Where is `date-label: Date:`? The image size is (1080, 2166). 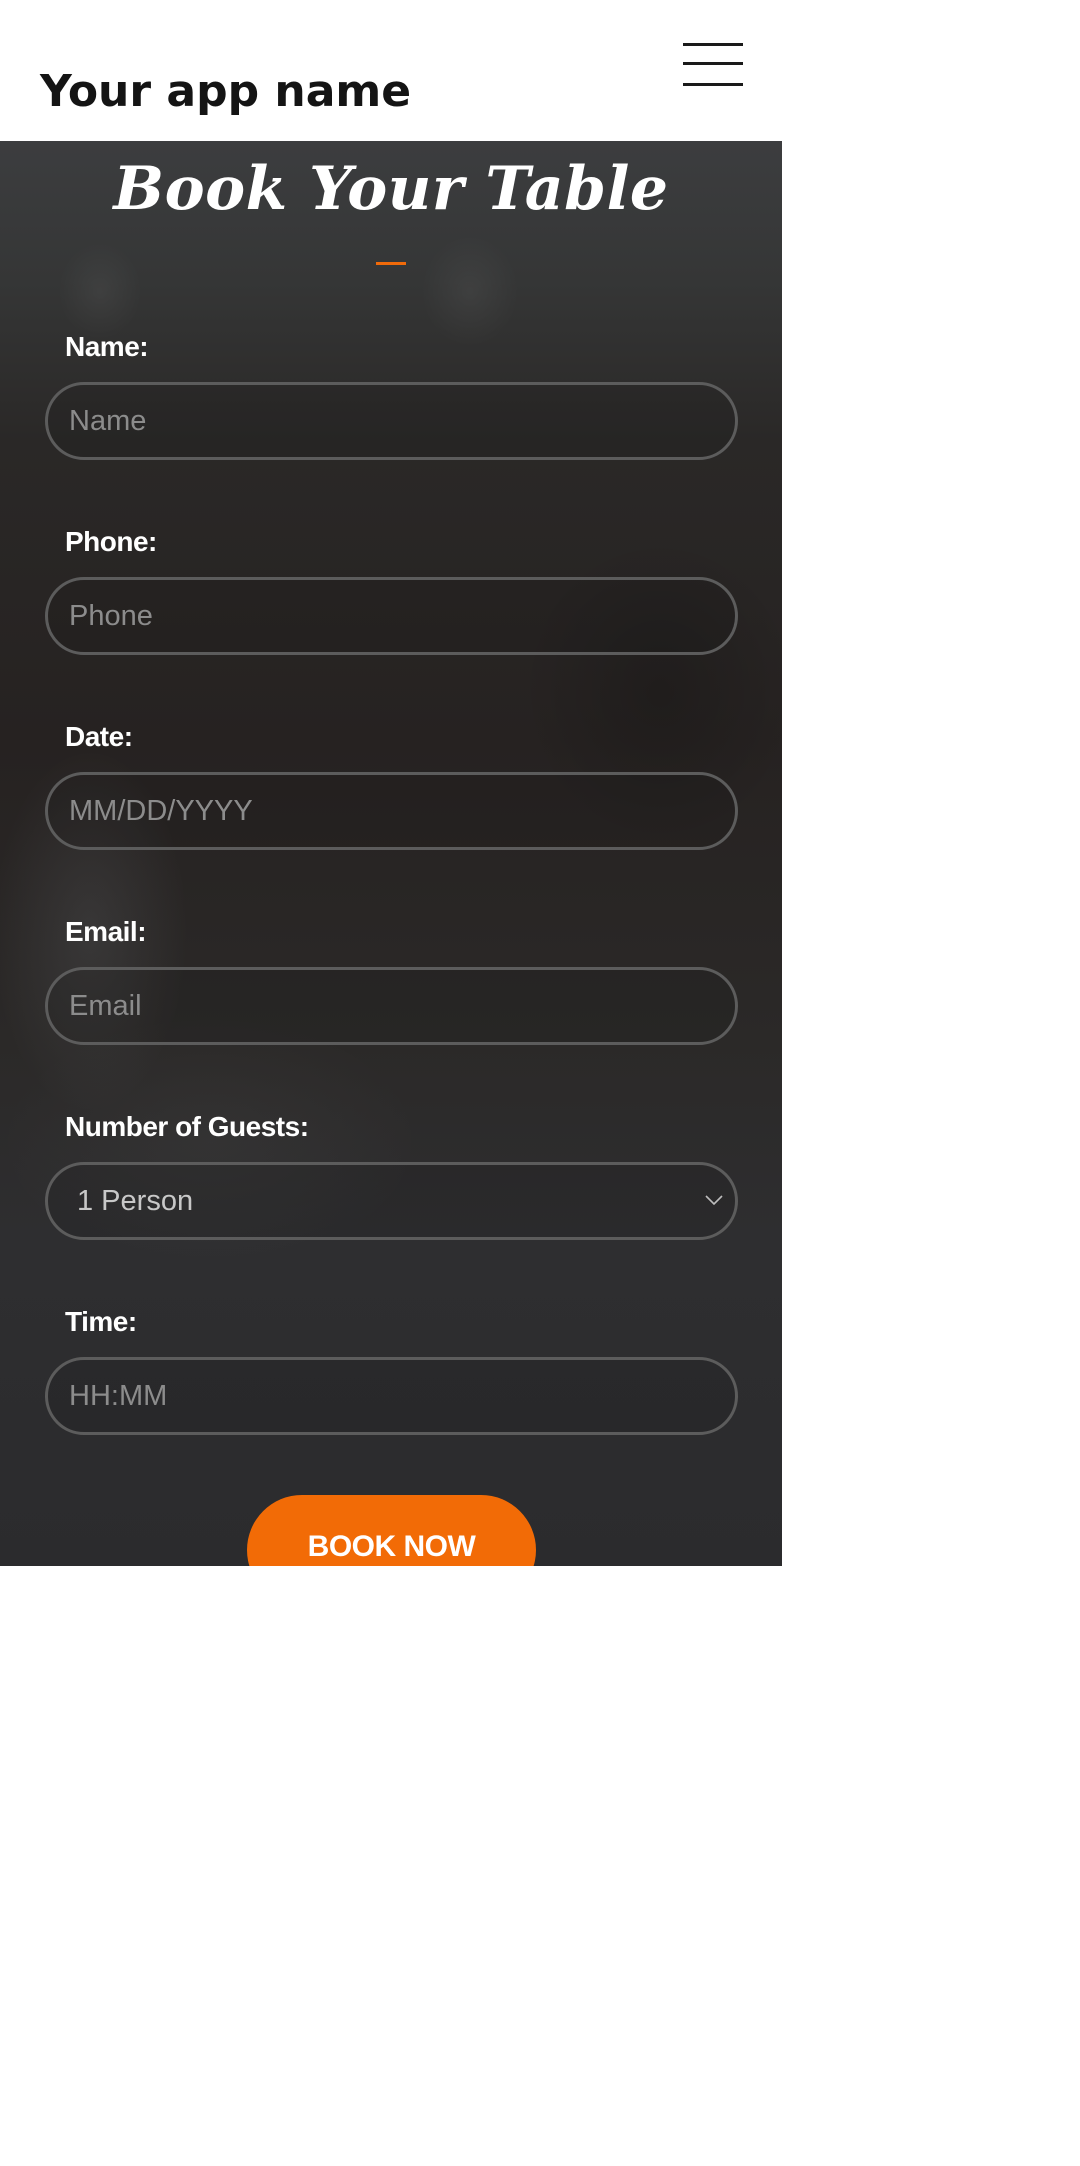 date-label: Date: is located at coordinates (99, 736).